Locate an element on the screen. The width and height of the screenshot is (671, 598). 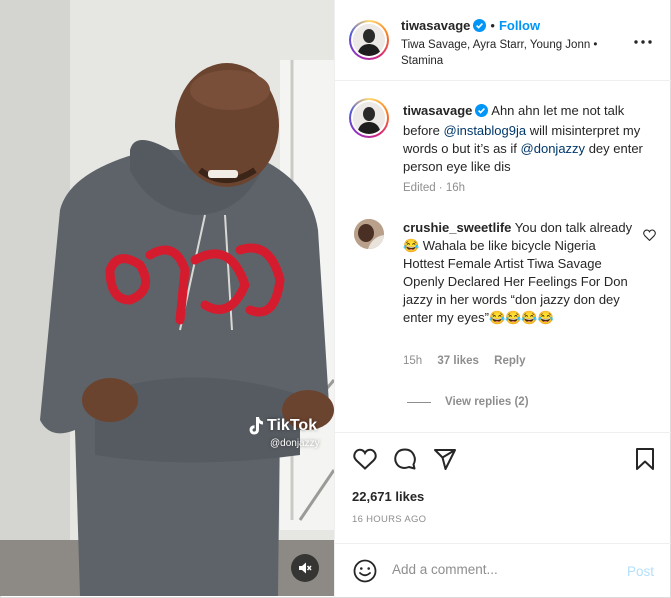
more-options-button is located at coordinates (643, 42).